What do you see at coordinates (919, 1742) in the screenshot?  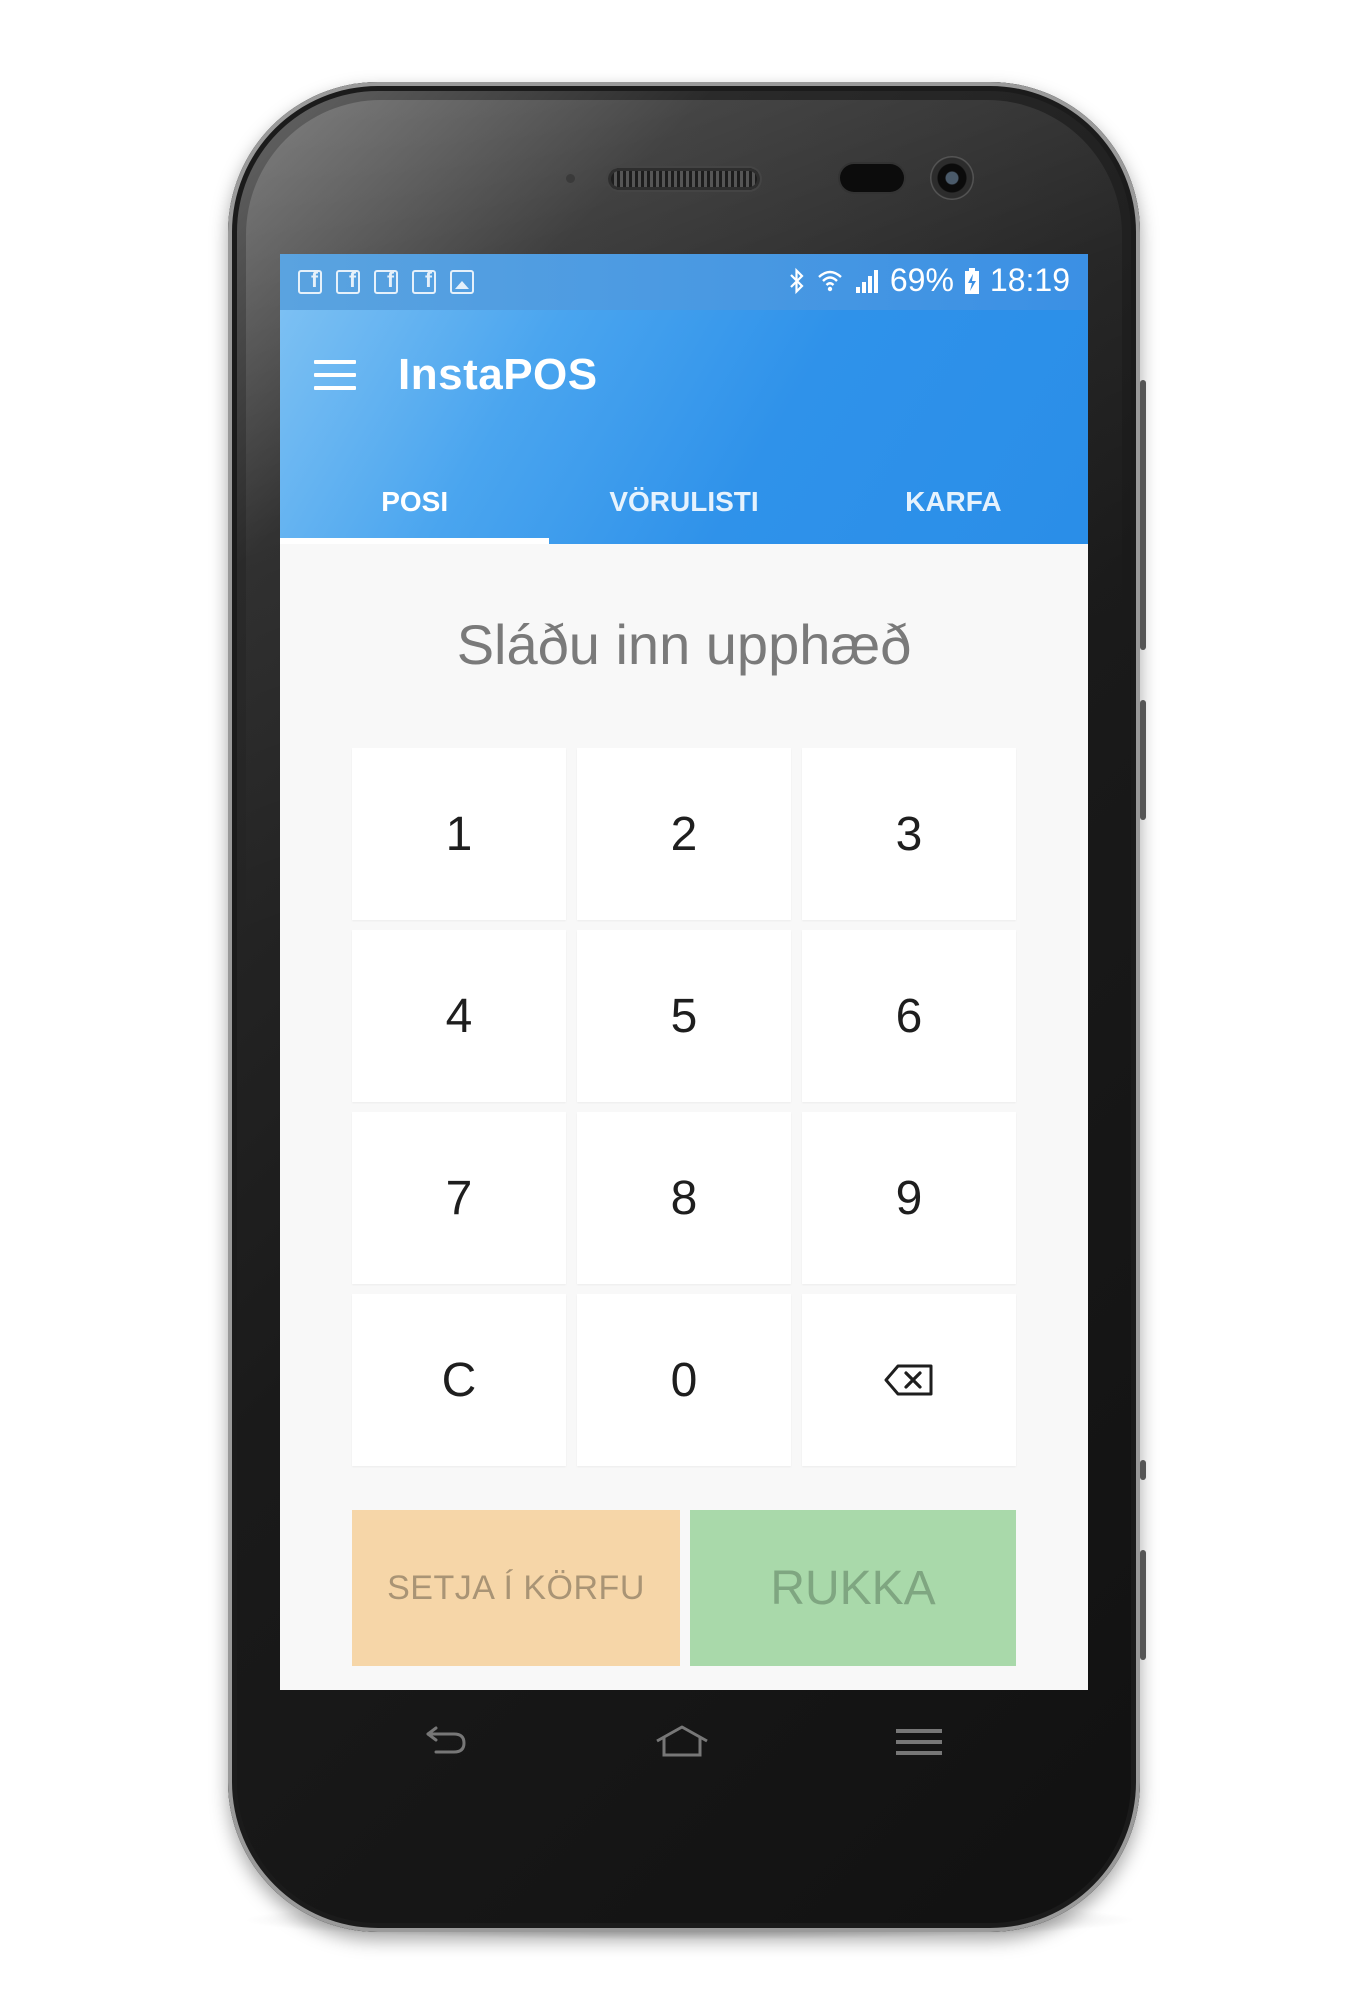 I see `menu-icon` at bounding box center [919, 1742].